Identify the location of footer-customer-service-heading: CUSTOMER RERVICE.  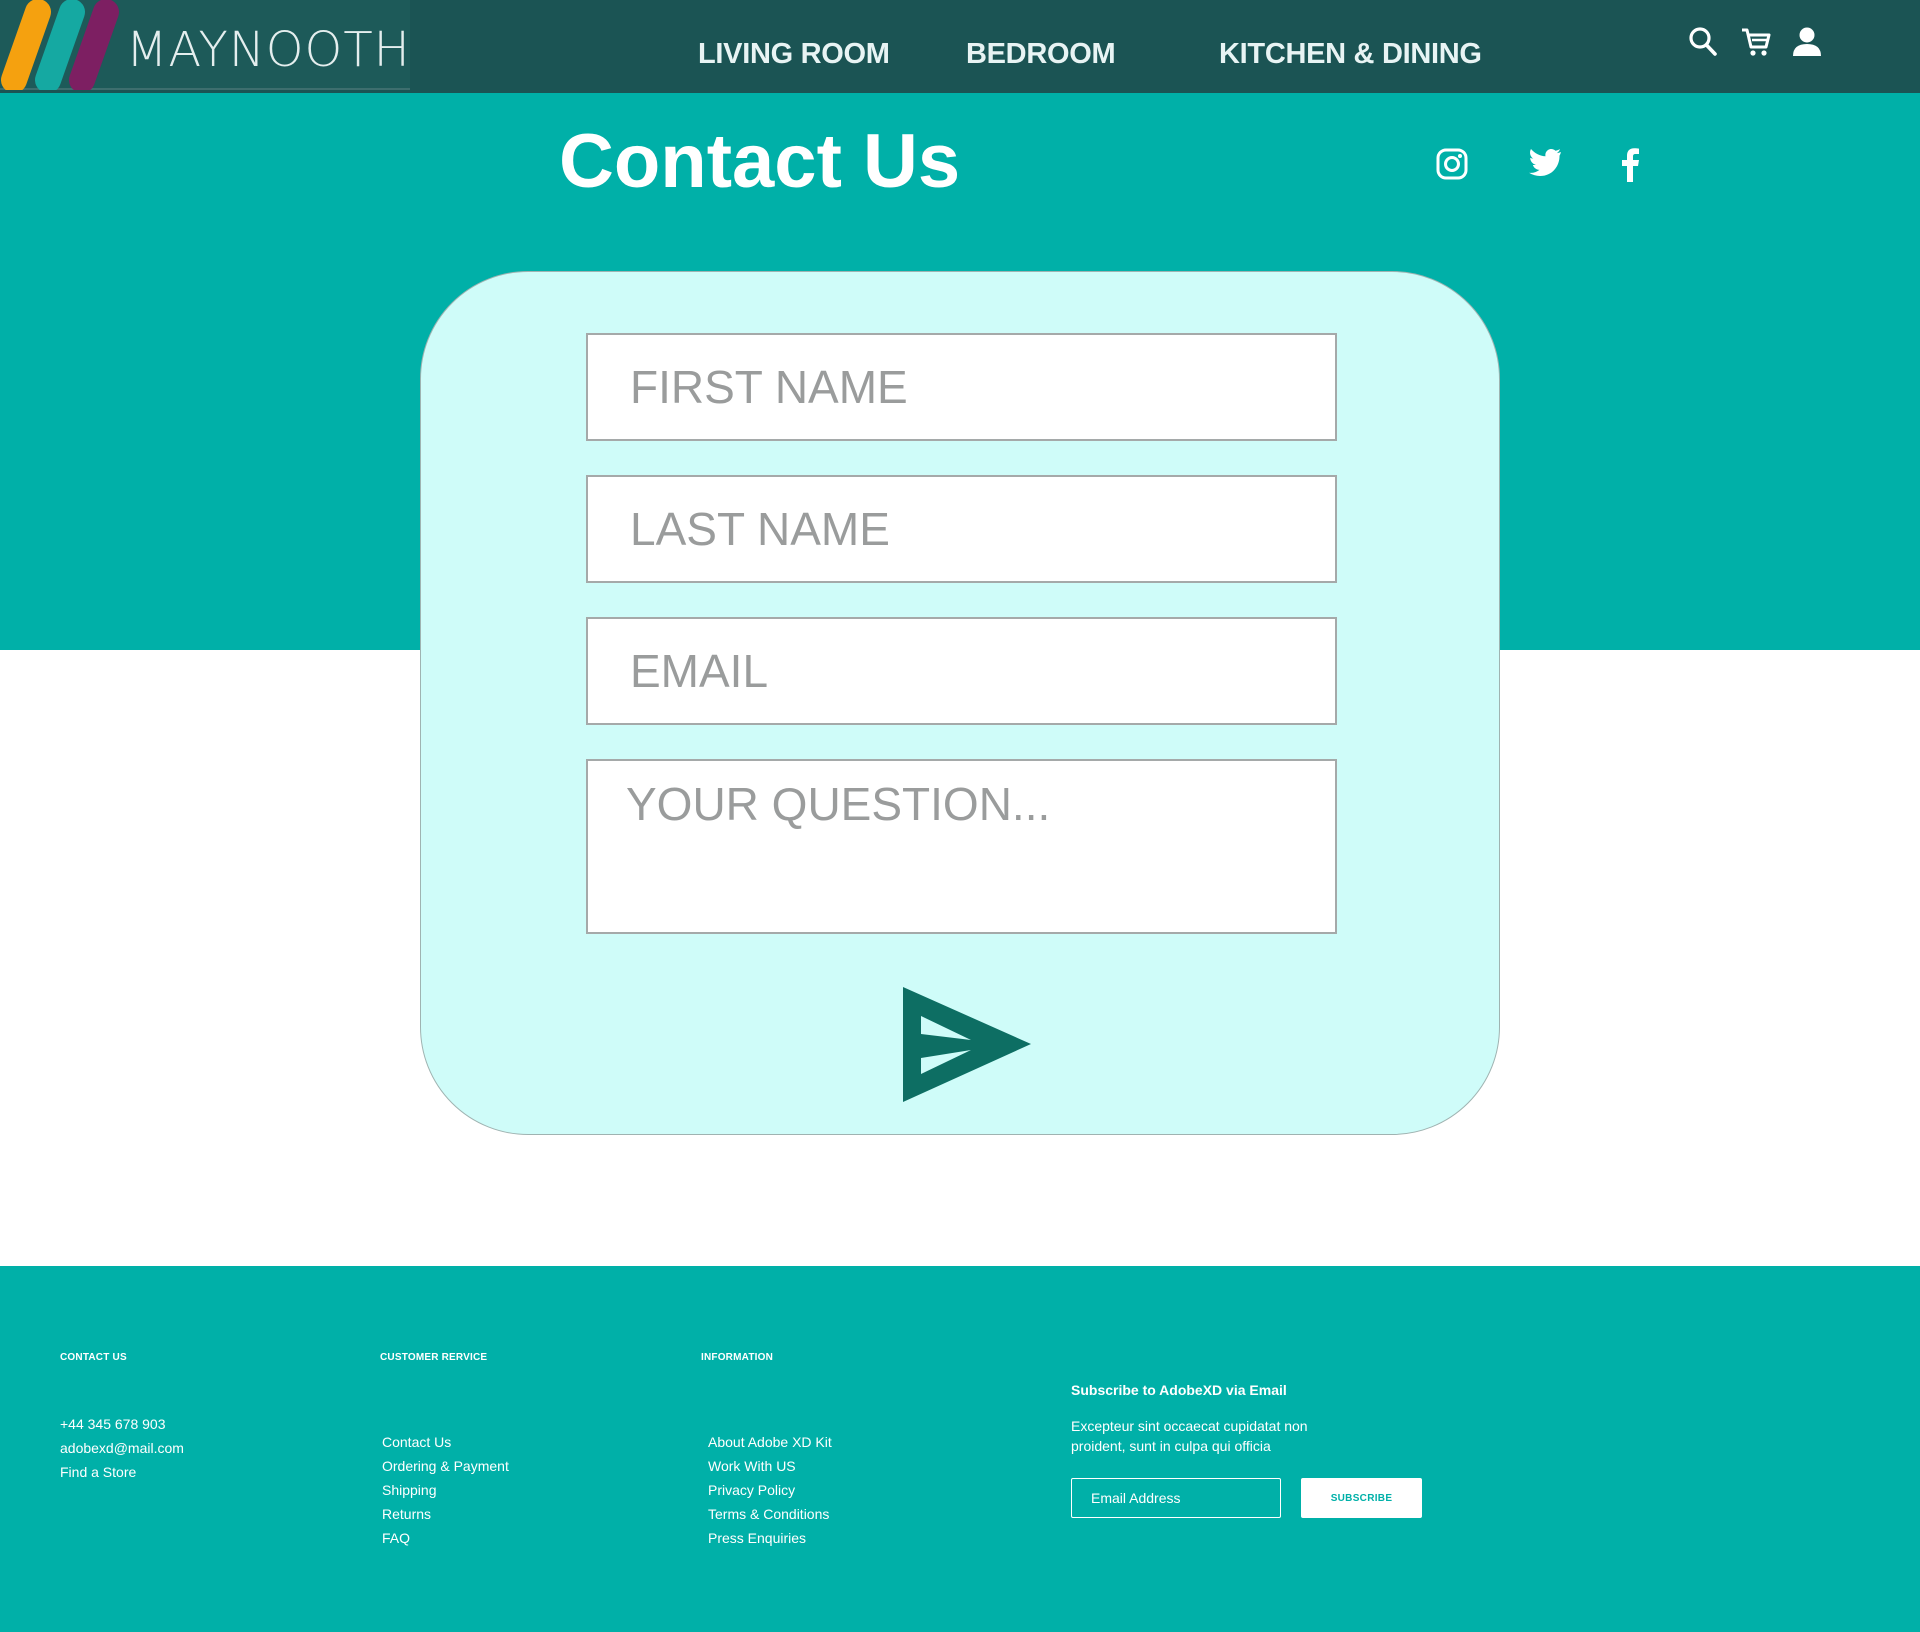
(434, 1357).